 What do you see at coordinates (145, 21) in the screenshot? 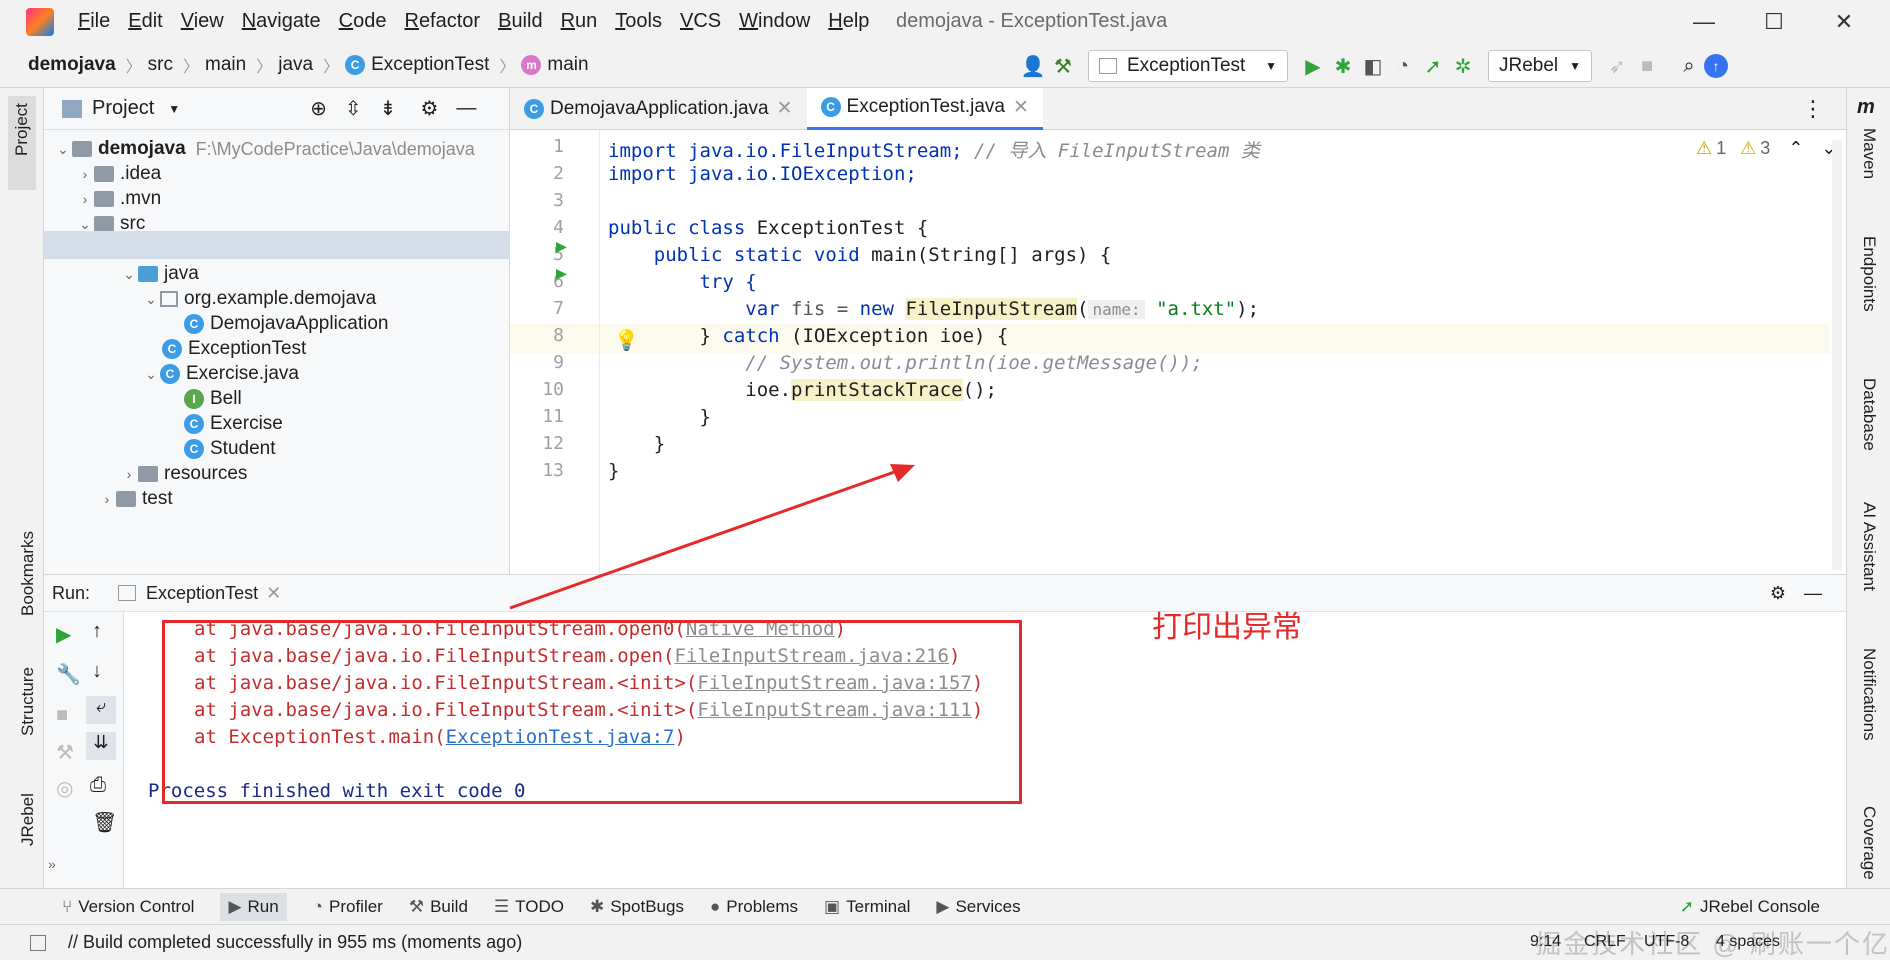
I see `menu-edit: Edit` at bounding box center [145, 21].